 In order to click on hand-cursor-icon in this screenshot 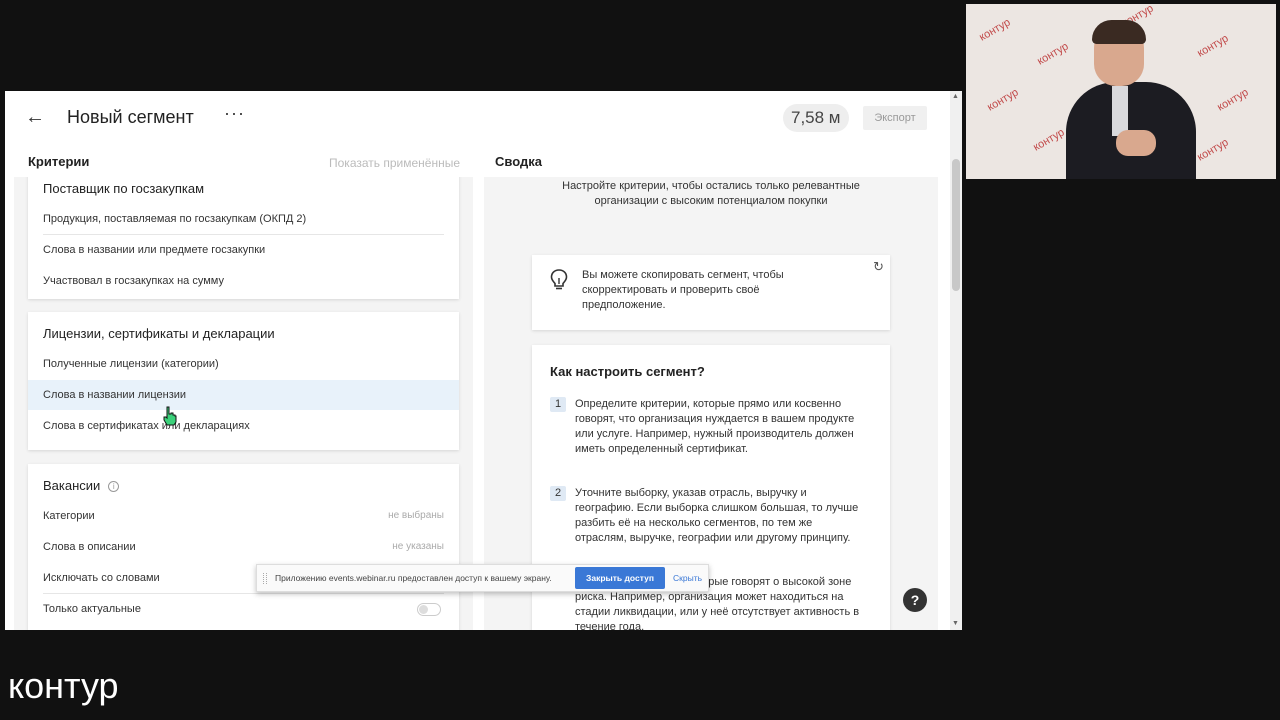, I will do `click(170, 416)`.